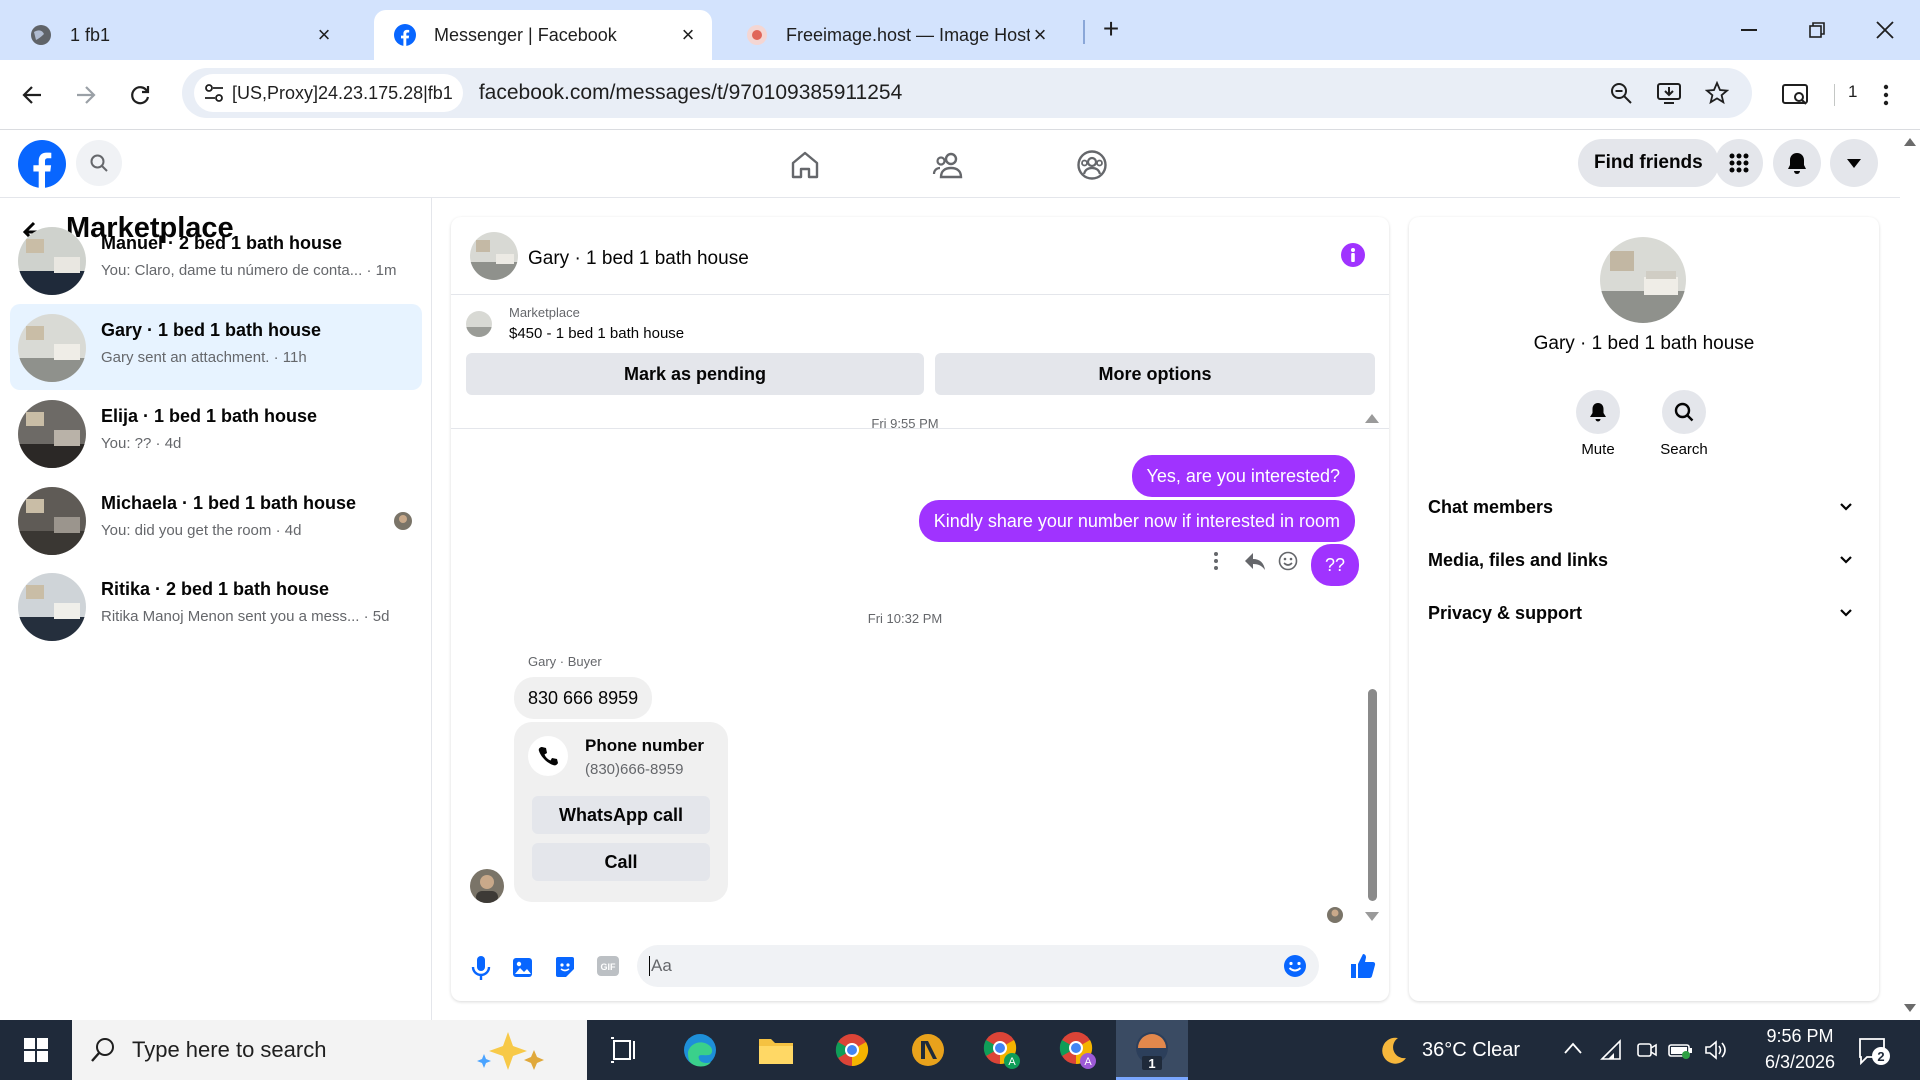  I want to click on active-app-tile: 1, so click(1152, 1050).